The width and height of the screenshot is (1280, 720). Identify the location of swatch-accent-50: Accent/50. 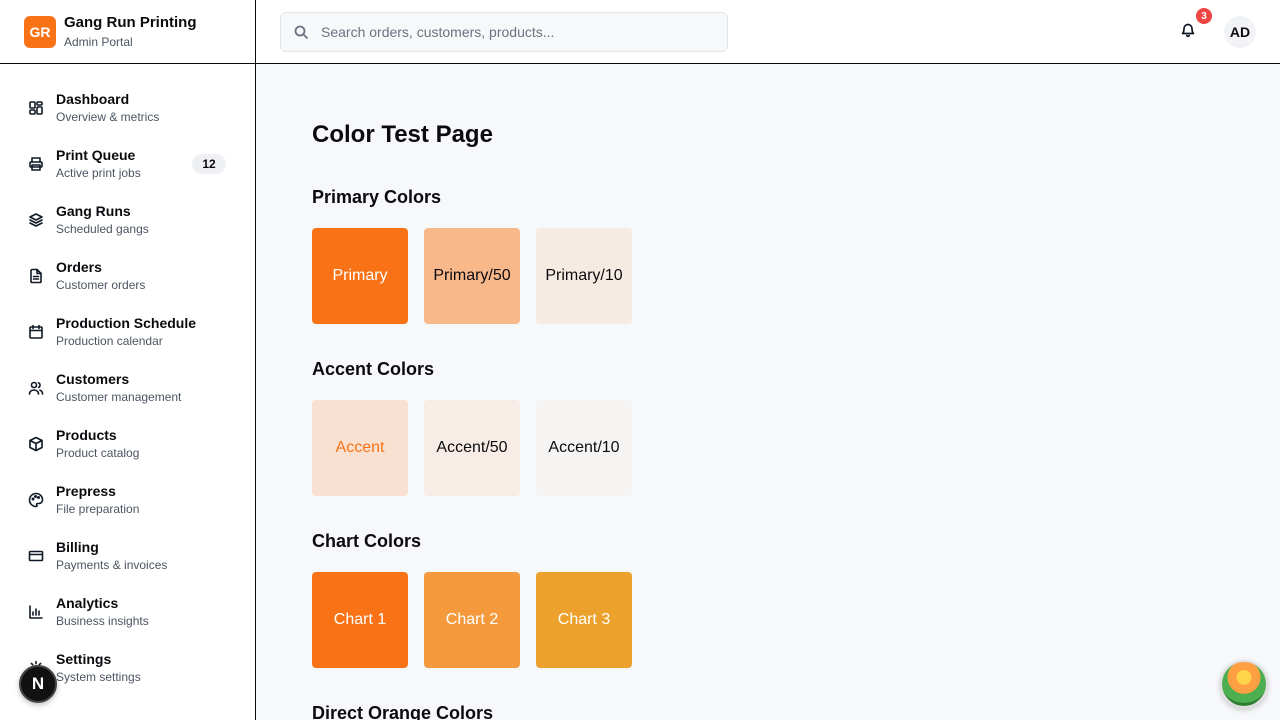
(472, 448).